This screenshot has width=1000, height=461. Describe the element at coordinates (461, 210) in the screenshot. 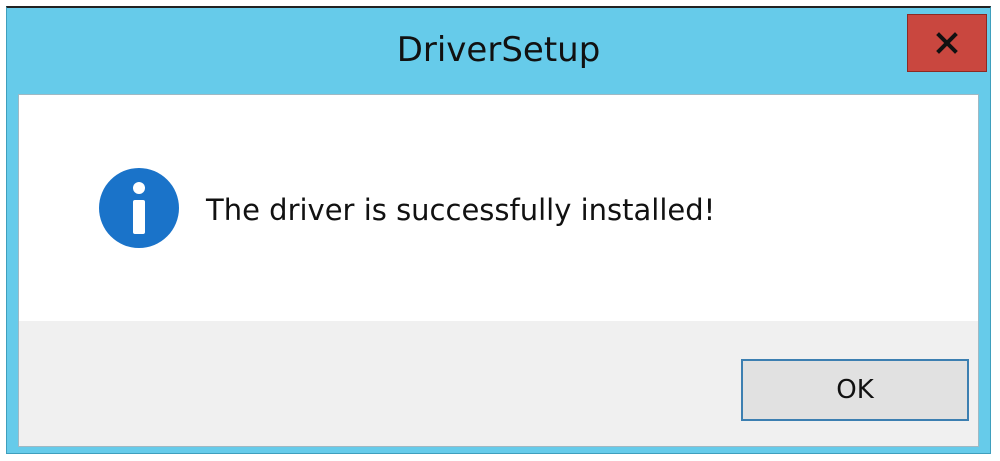

I see `message-text: The driver is successfully installed!` at that location.